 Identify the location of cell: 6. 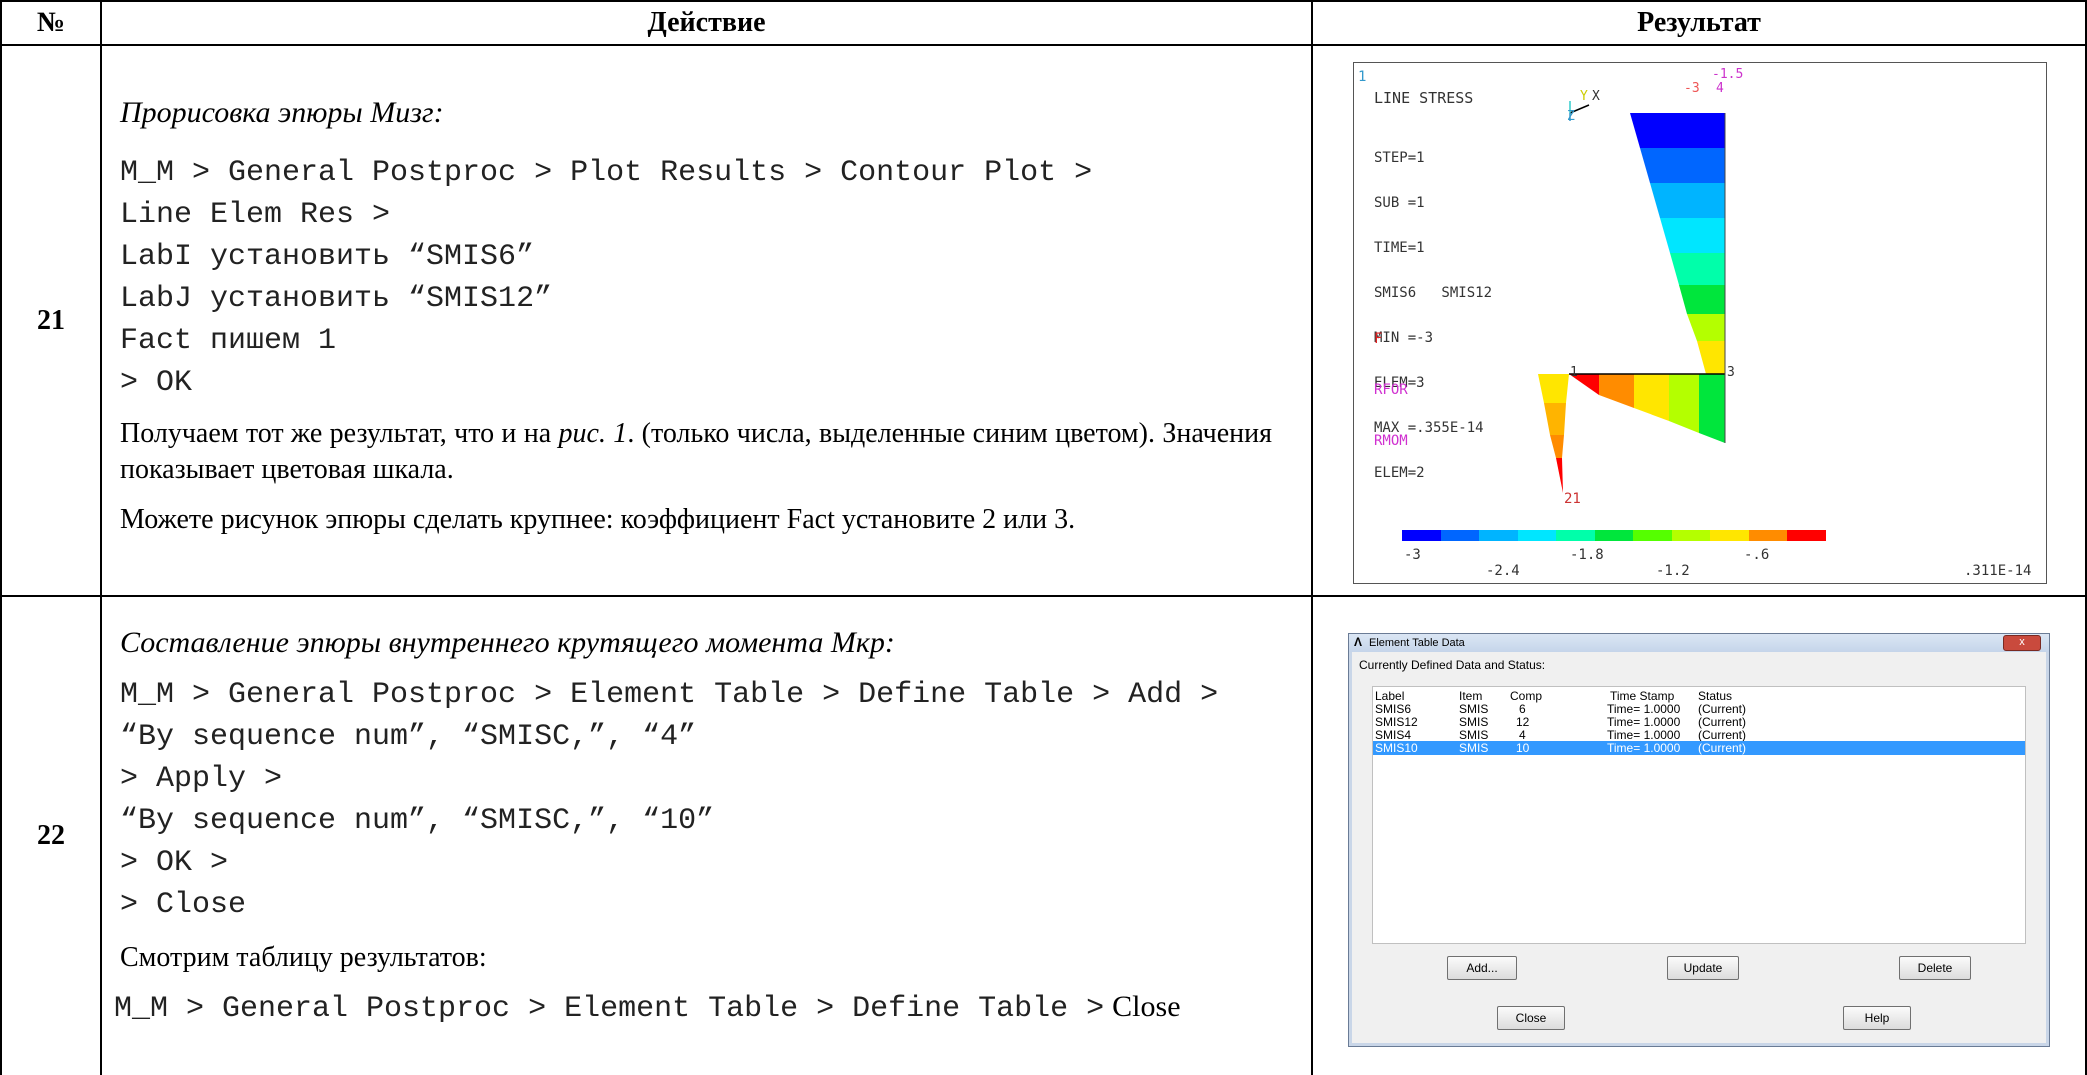
(1522, 709).